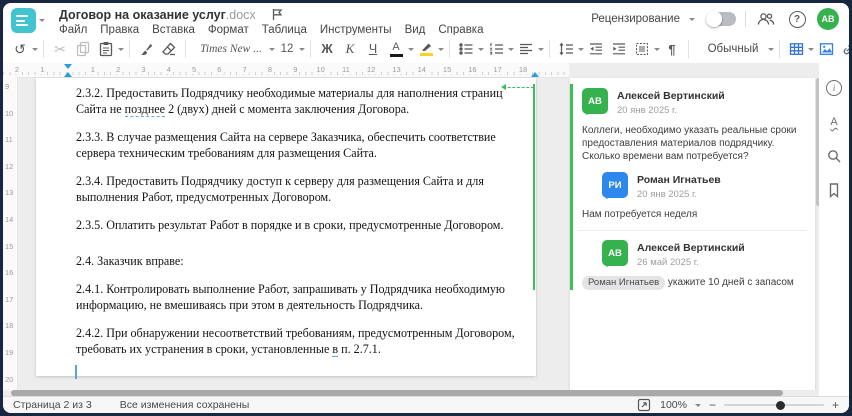  What do you see at coordinates (835, 405) in the screenshot?
I see `zoom-in-button: +` at bounding box center [835, 405].